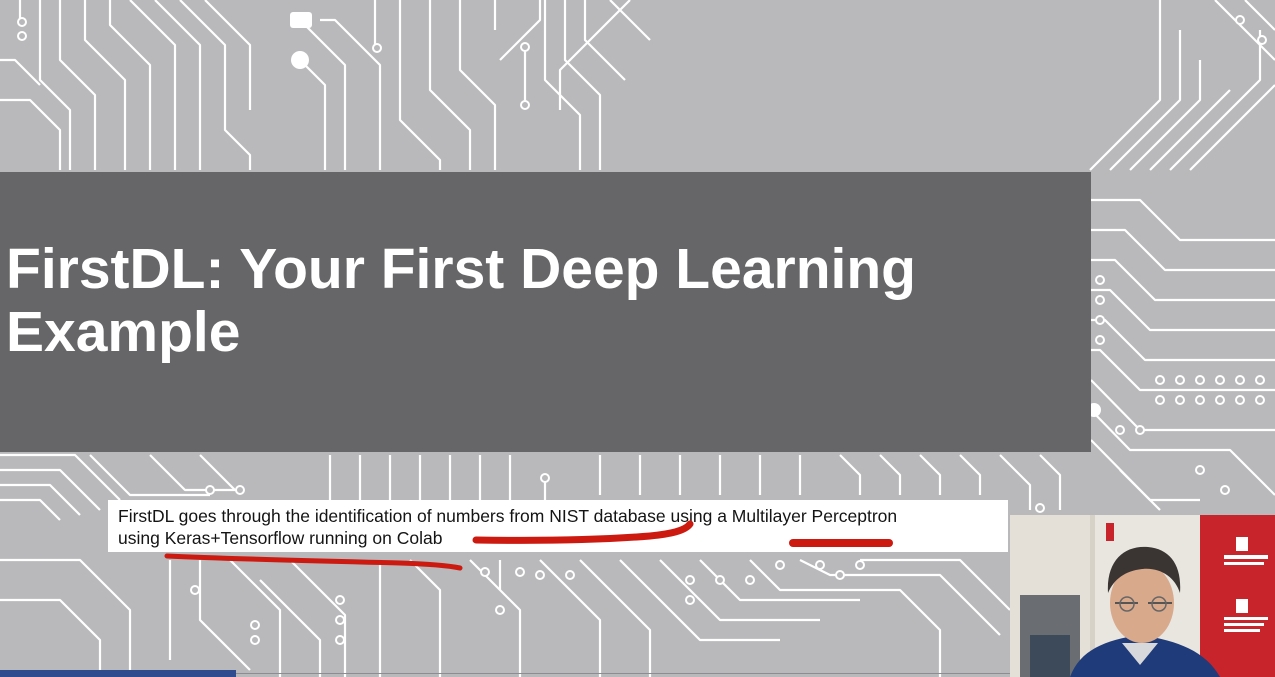 This screenshot has height=677, width=1275. What do you see at coordinates (280, 538) in the screenshot?
I see `caption-line-2: using Keras+Tensorflow running on Colab` at bounding box center [280, 538].